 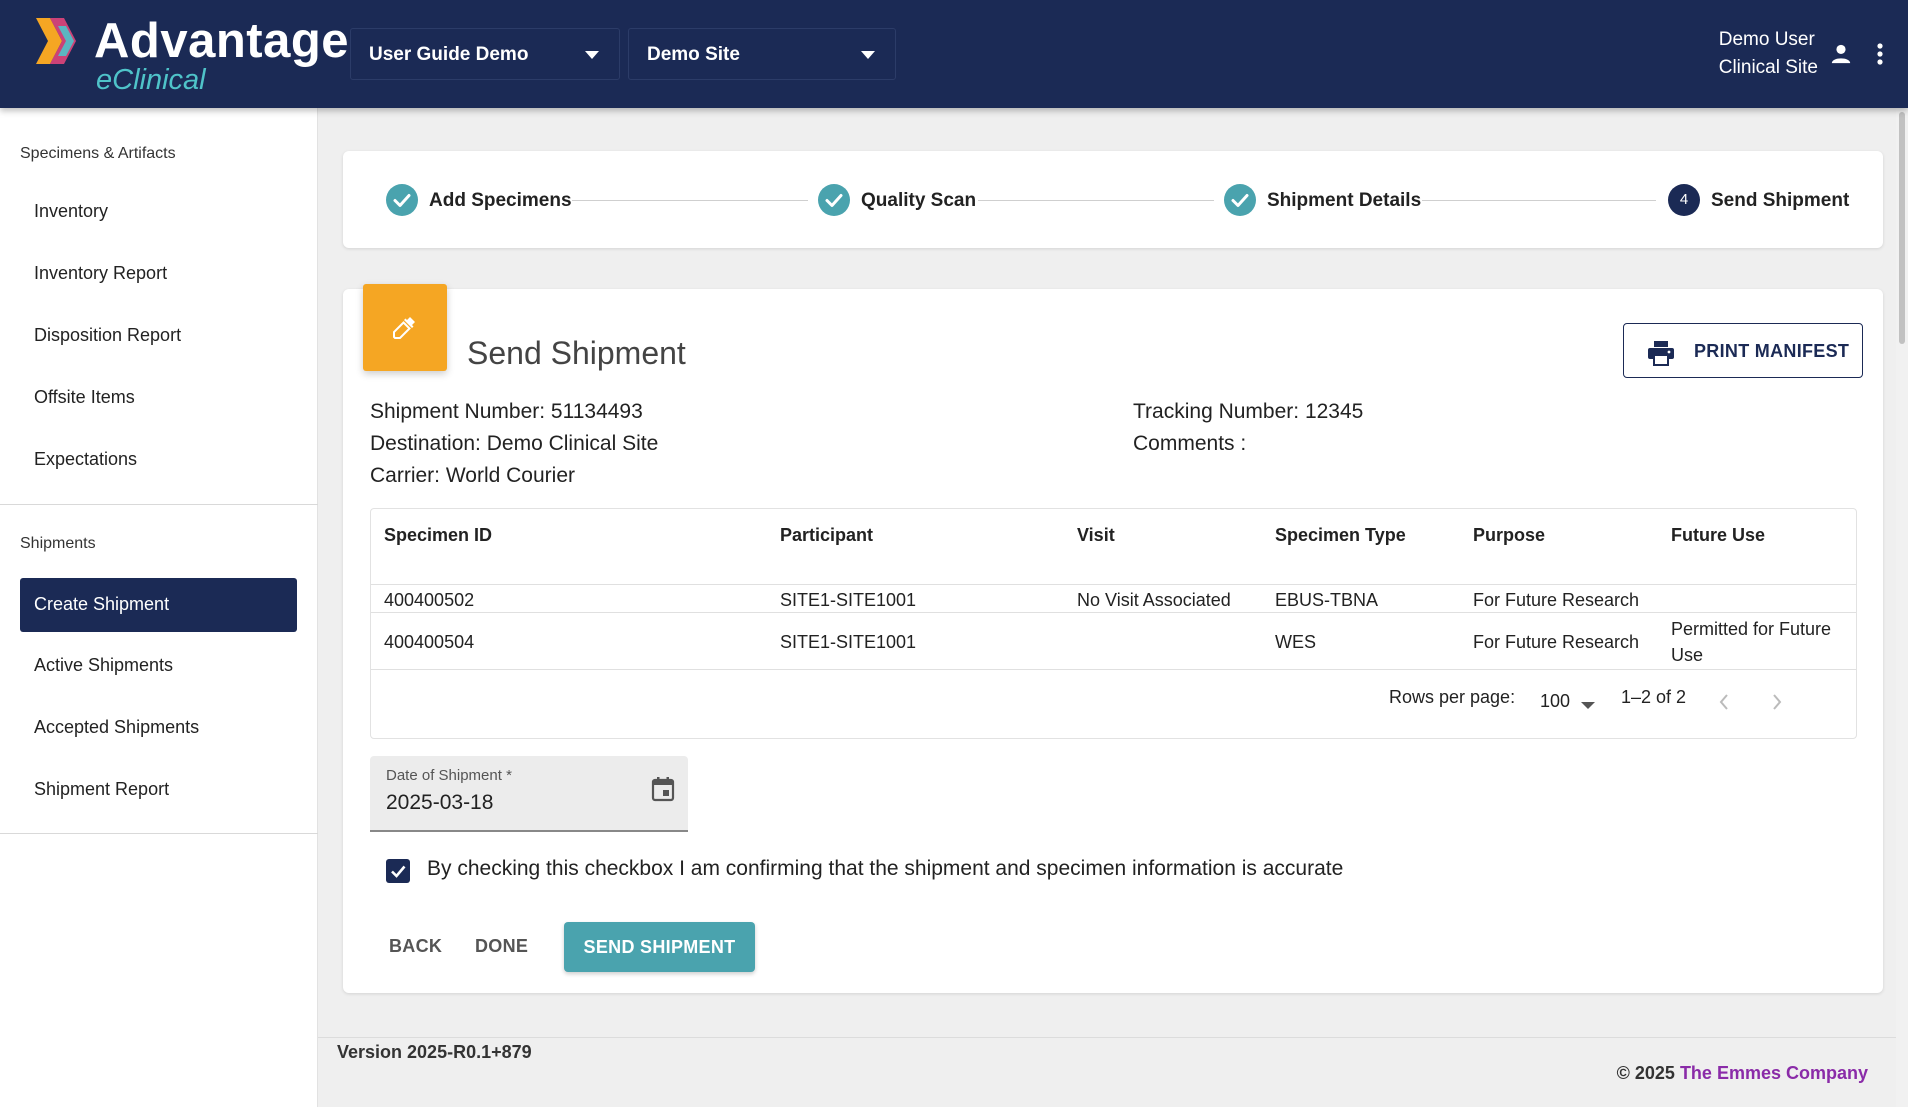 I want to click on confirm-checkbox, so click(x=398, y=871).